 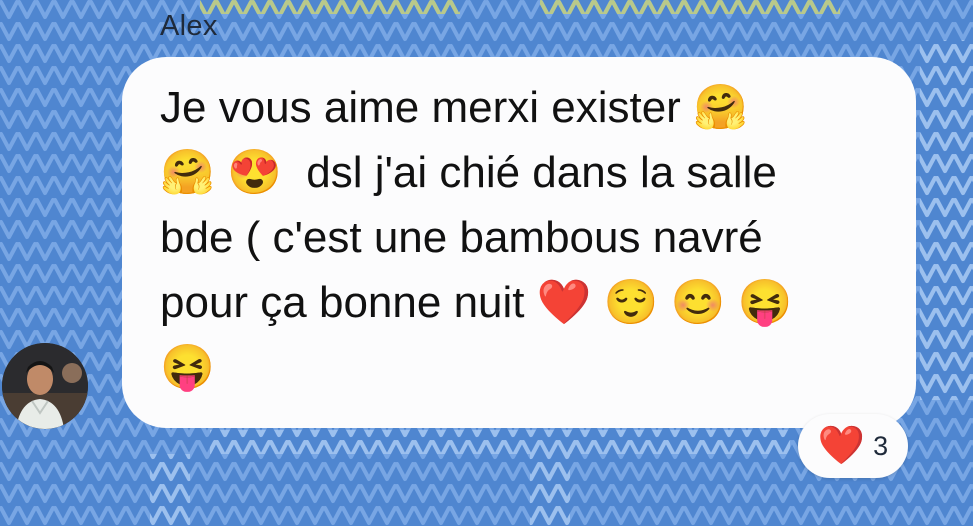 What do you see at coordinates (841, 446) in the screenshot?
I see `heart-icon: ❤️` at bounding box center [841, 446].